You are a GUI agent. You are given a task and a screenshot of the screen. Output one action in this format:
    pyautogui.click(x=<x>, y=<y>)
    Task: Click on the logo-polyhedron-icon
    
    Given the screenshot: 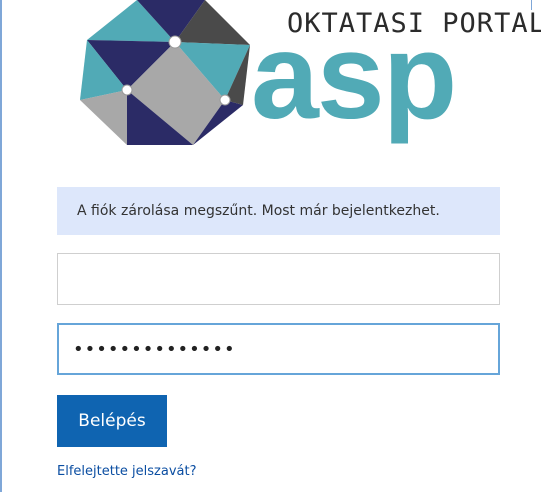 What is the action you would take?
    pyautogui.click(x=165, y=72)
    